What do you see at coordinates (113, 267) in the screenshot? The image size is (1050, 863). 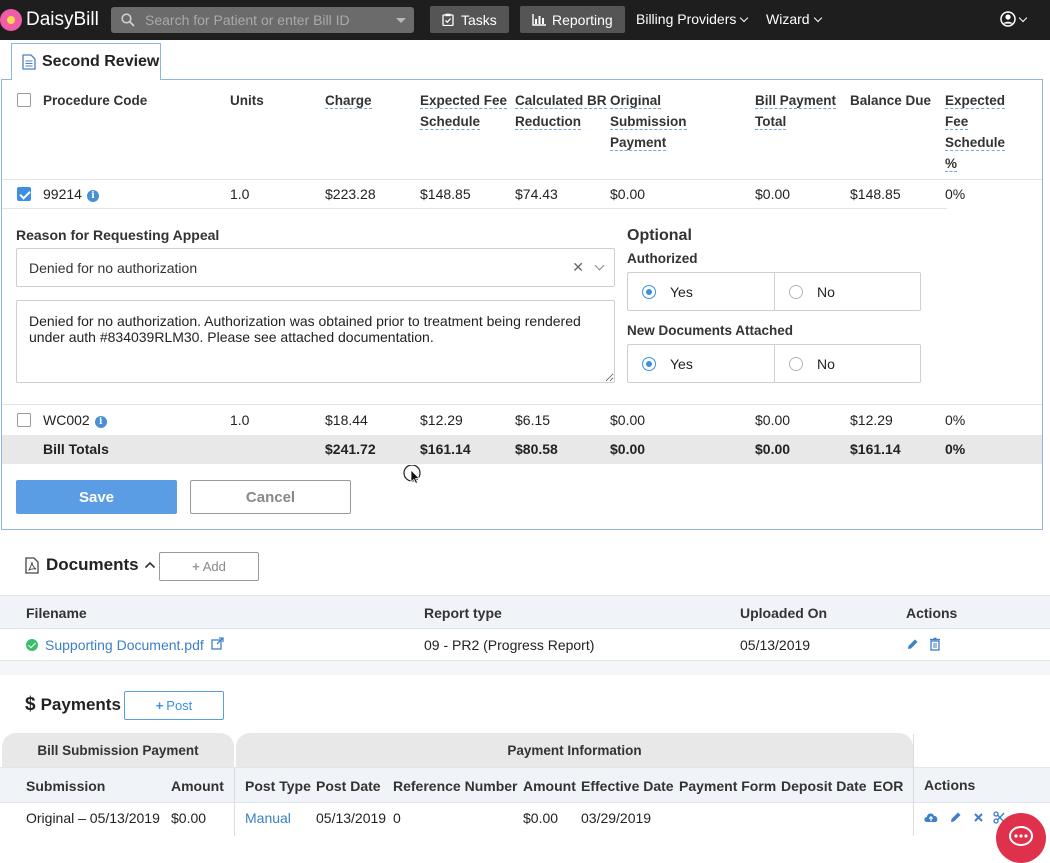 I see `reason-selected-value: Denied for no authorization` at bounding box center [113, 267].